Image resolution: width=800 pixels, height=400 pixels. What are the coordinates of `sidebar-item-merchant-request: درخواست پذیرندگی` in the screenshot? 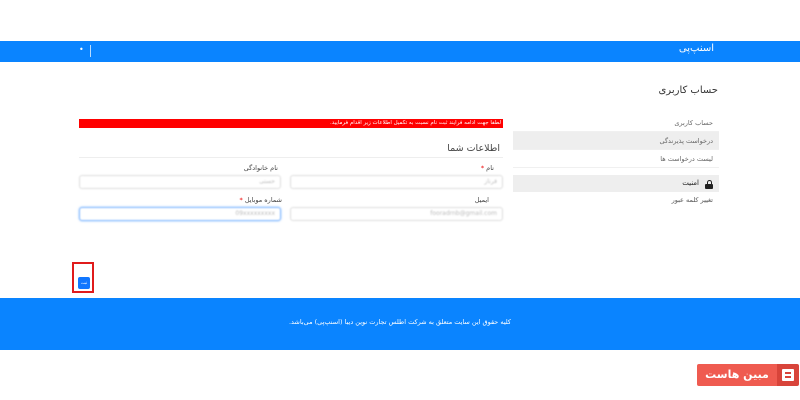 It's located at (616, 141).